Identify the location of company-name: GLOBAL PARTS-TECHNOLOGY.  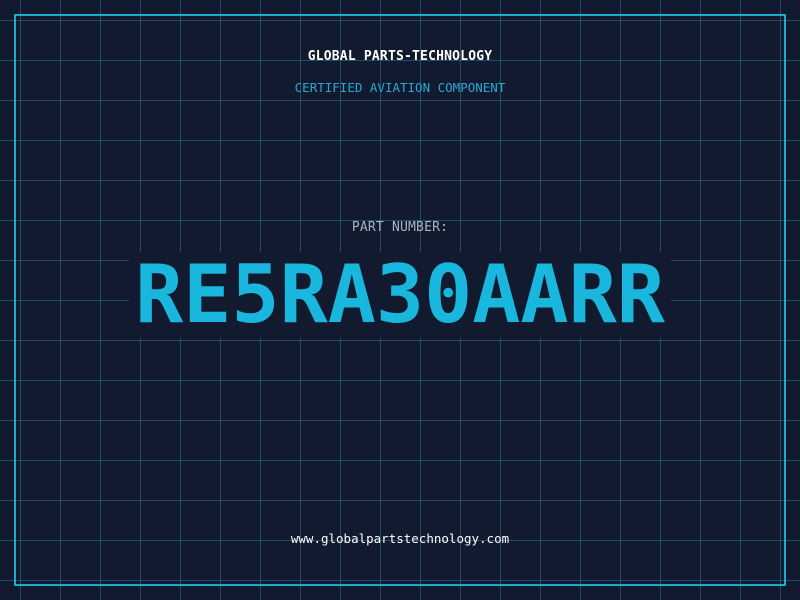
(400, 56).